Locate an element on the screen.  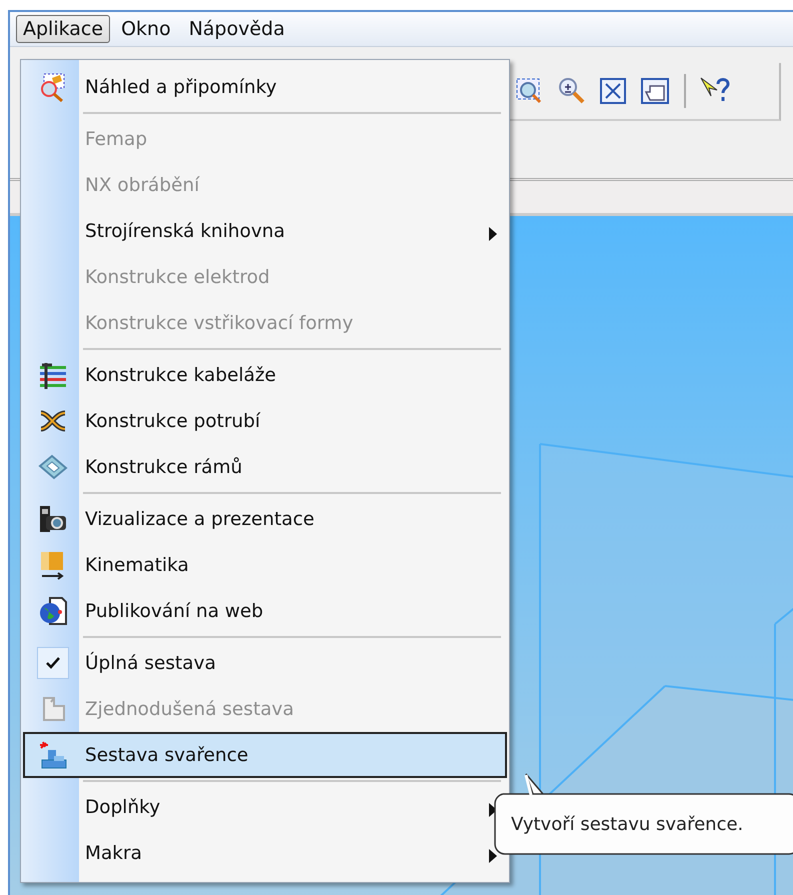
globe-icon is located at coordinates (53, 611).